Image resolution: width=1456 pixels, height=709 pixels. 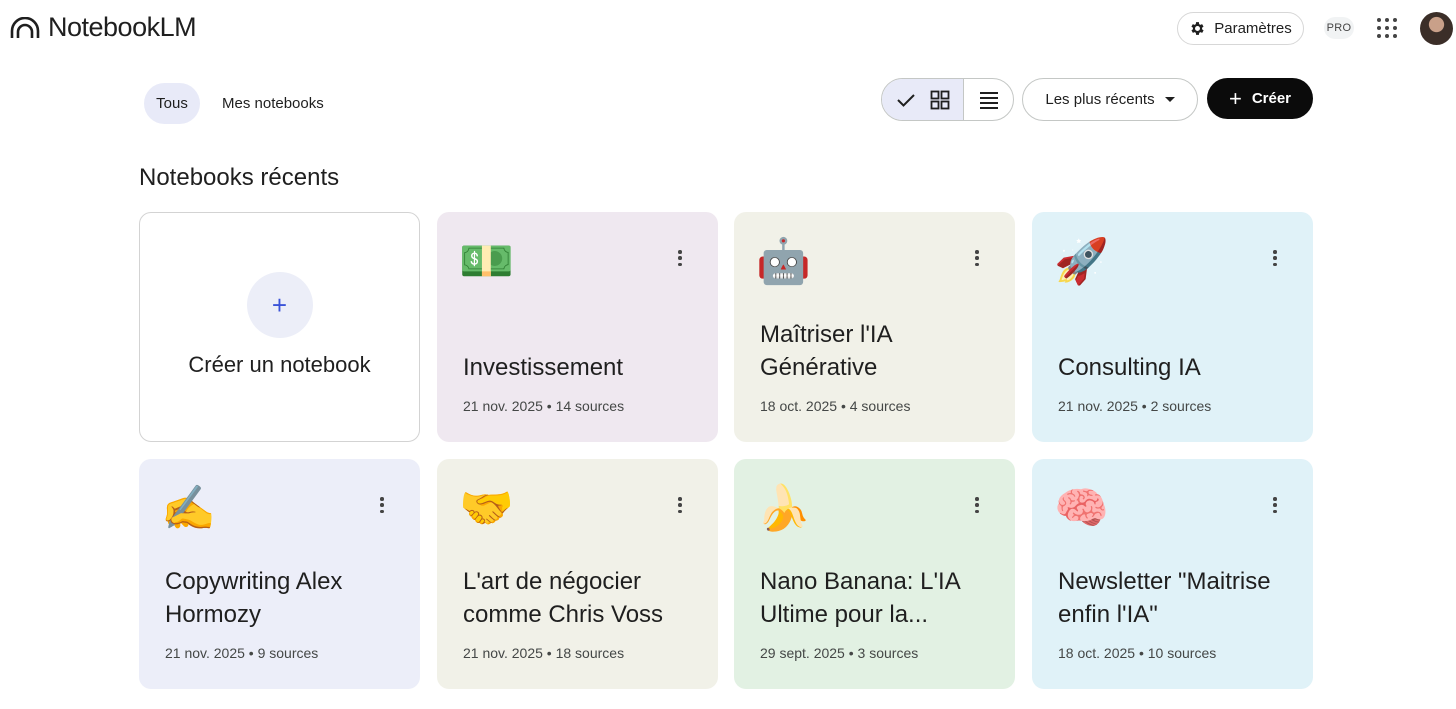 What do you see at coordinates (783, 508) in the screenshot?
I see `notebook-emoji-icon: 🍌` at bounding box center [783, 508].